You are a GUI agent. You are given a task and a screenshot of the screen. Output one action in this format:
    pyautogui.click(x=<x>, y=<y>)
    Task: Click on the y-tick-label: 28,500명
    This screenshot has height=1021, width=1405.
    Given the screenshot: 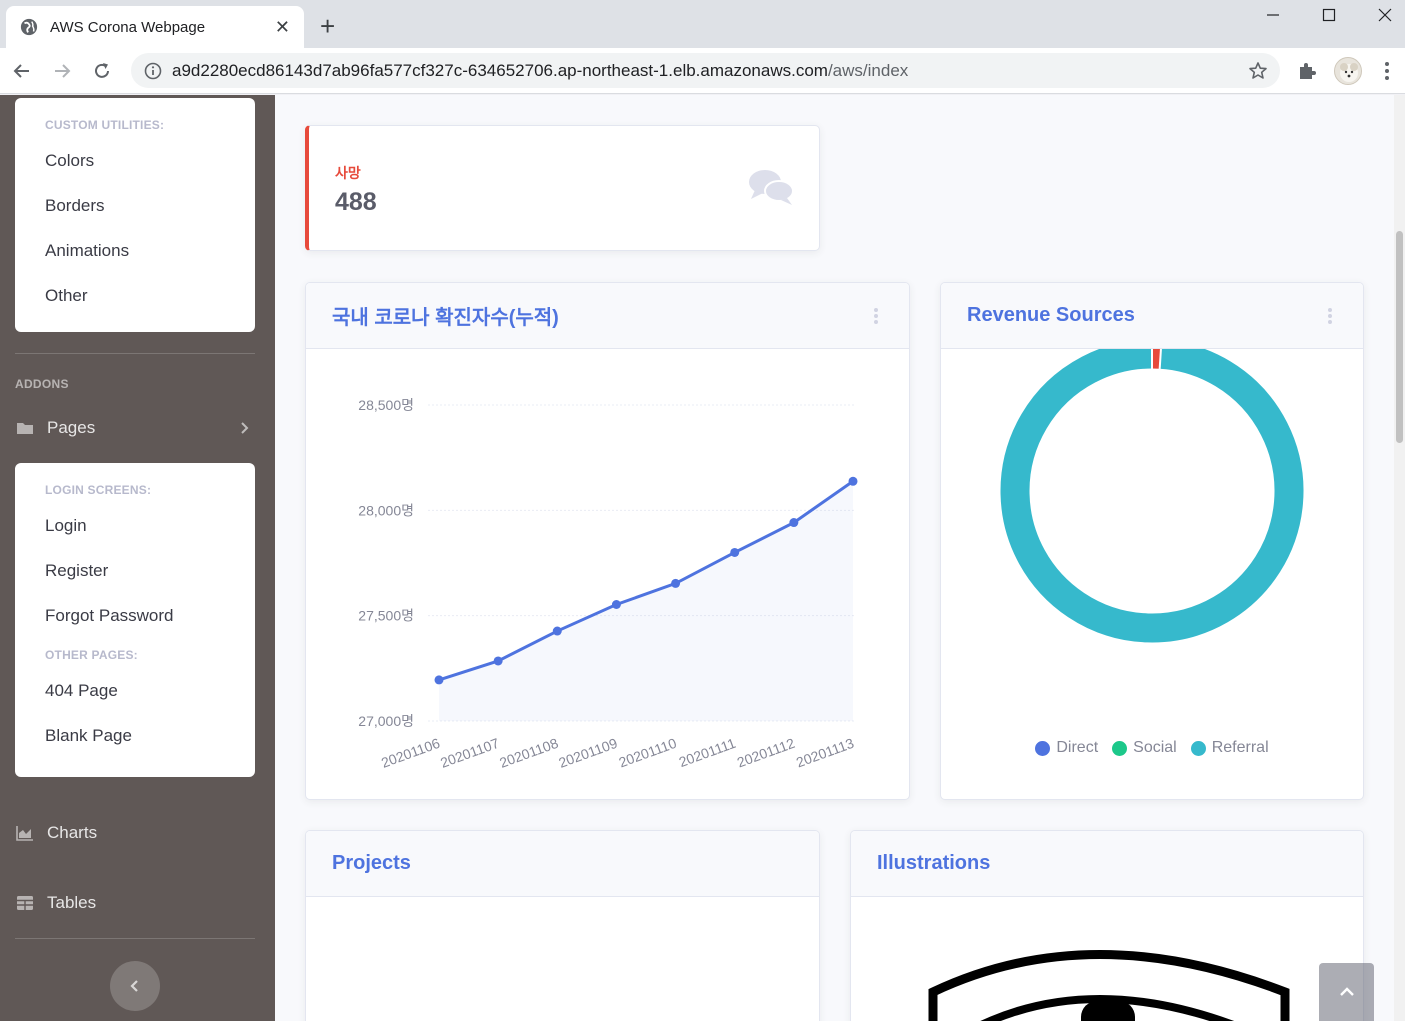 What is the action you would take?
    pyautogui.click(x=386, y=405)
    